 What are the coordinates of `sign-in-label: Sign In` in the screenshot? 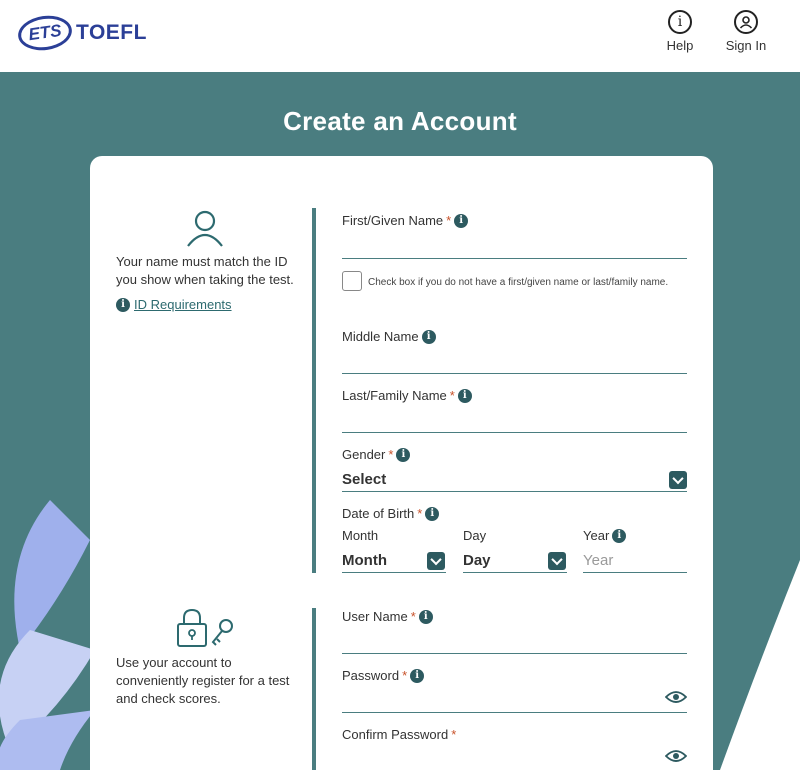 It's located at (746, 45).